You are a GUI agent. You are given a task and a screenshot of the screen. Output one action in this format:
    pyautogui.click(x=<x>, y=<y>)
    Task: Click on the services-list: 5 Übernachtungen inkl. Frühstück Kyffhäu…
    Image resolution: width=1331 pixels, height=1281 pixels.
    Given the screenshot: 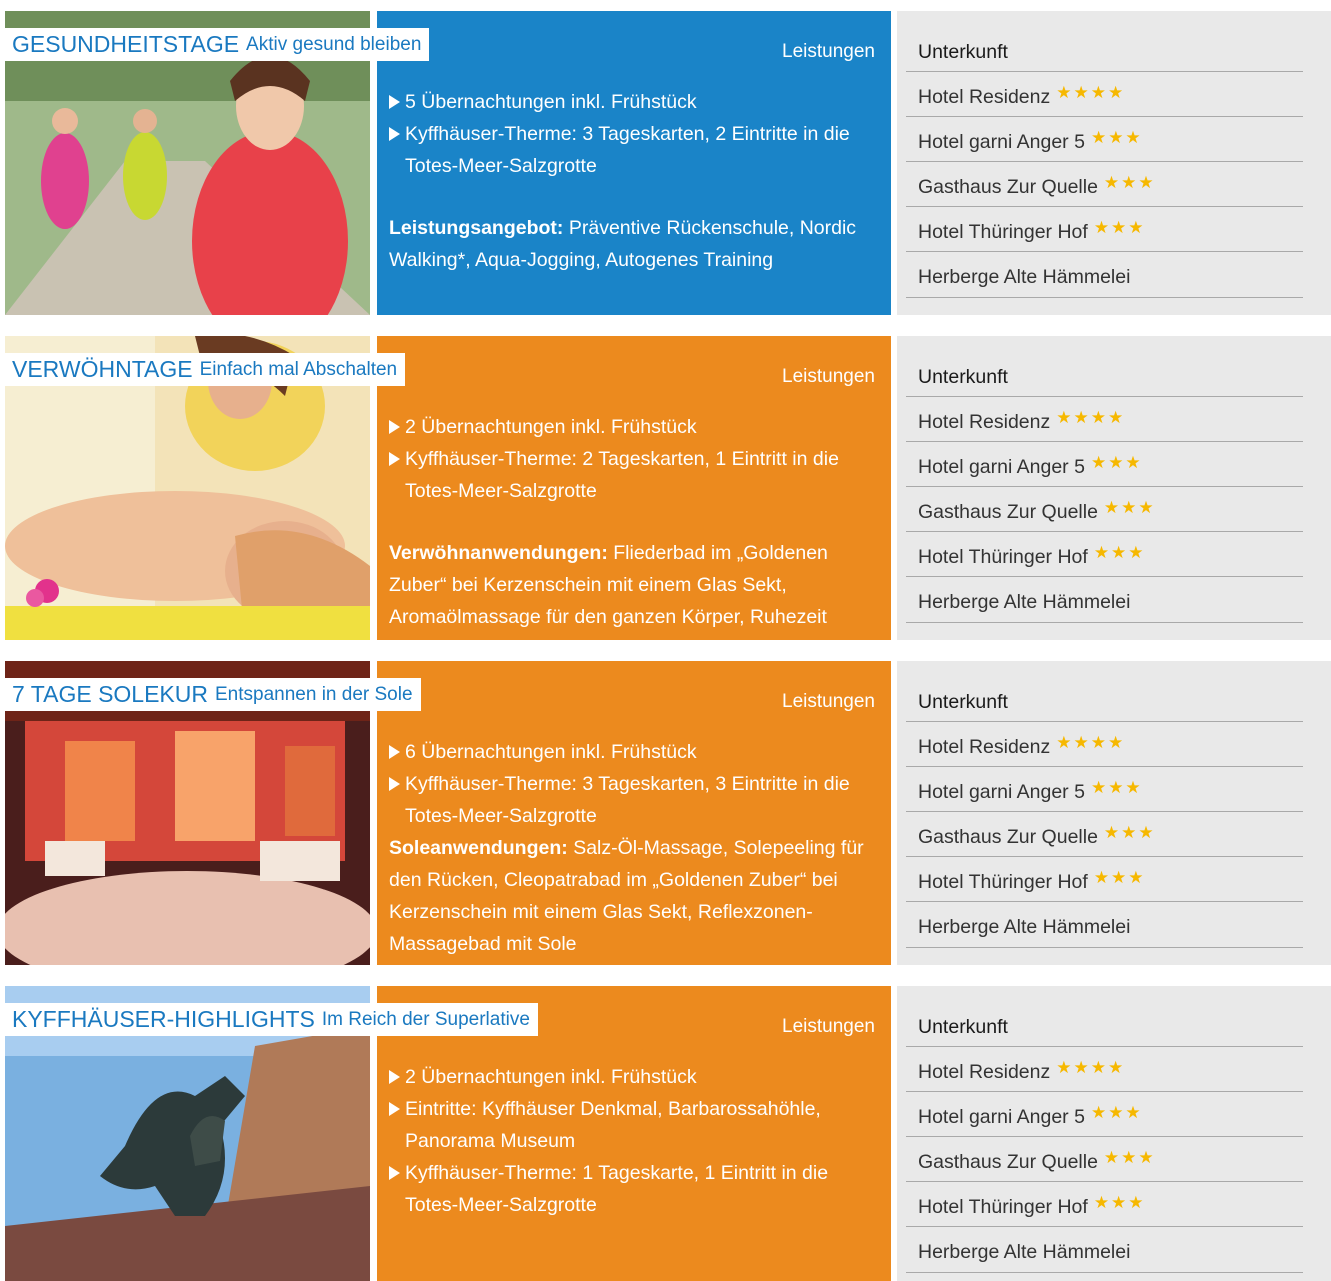 What is the action you would take?
    pyautogui.click(x=636, y=181)
    